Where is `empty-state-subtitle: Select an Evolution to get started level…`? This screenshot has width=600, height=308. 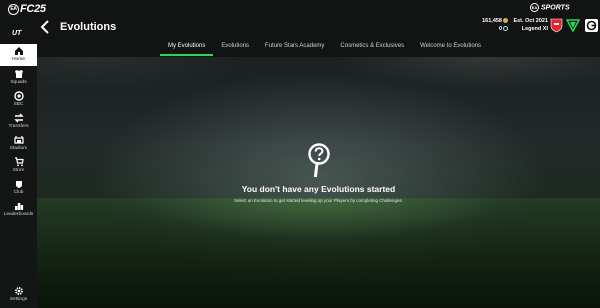
empty-state-subtitle: Select an Evolution to get started level… is located at coordinates (318, 200).